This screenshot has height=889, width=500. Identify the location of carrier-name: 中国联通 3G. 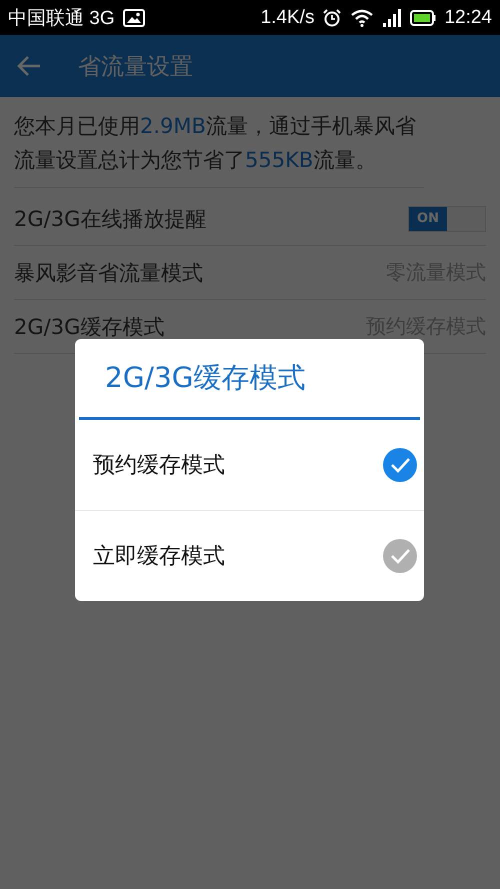
(61, 18).